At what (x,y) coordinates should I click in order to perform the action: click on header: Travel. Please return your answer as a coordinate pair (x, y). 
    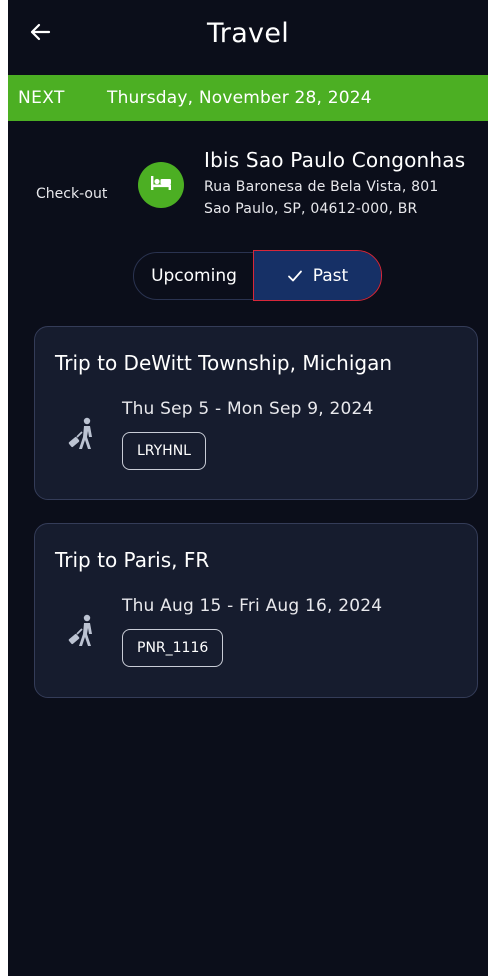
    Looking at the image, I should click on (248, 33).